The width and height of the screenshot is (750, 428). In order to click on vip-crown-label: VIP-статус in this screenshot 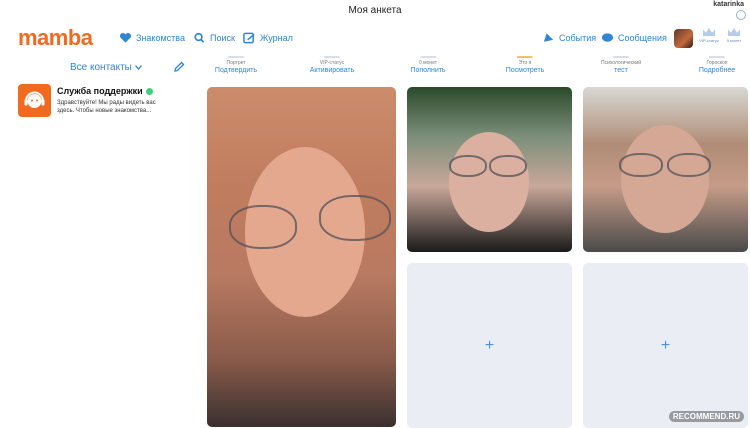, I will do `click(709, 40)`.